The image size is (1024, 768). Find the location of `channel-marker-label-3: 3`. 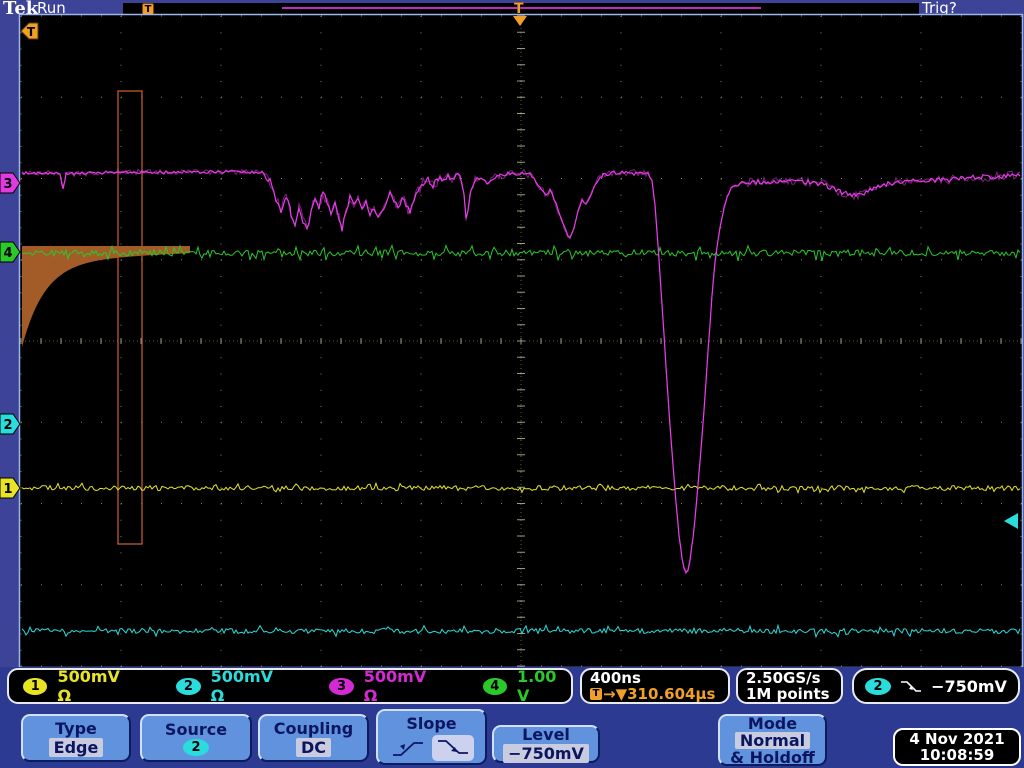

channel-marker-label-3: 3 is located at coordinates (7, 184).